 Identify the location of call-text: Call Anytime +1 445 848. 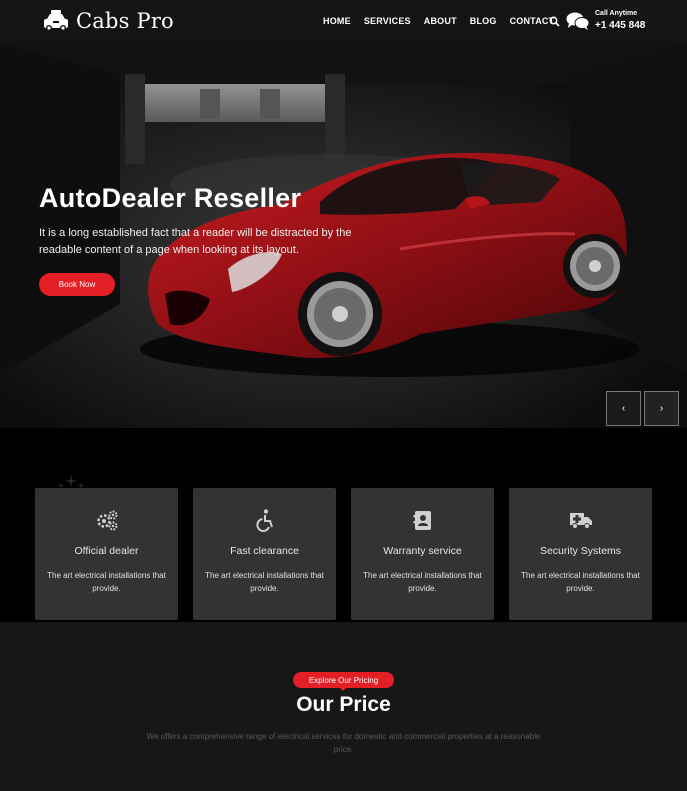
(620, 21).